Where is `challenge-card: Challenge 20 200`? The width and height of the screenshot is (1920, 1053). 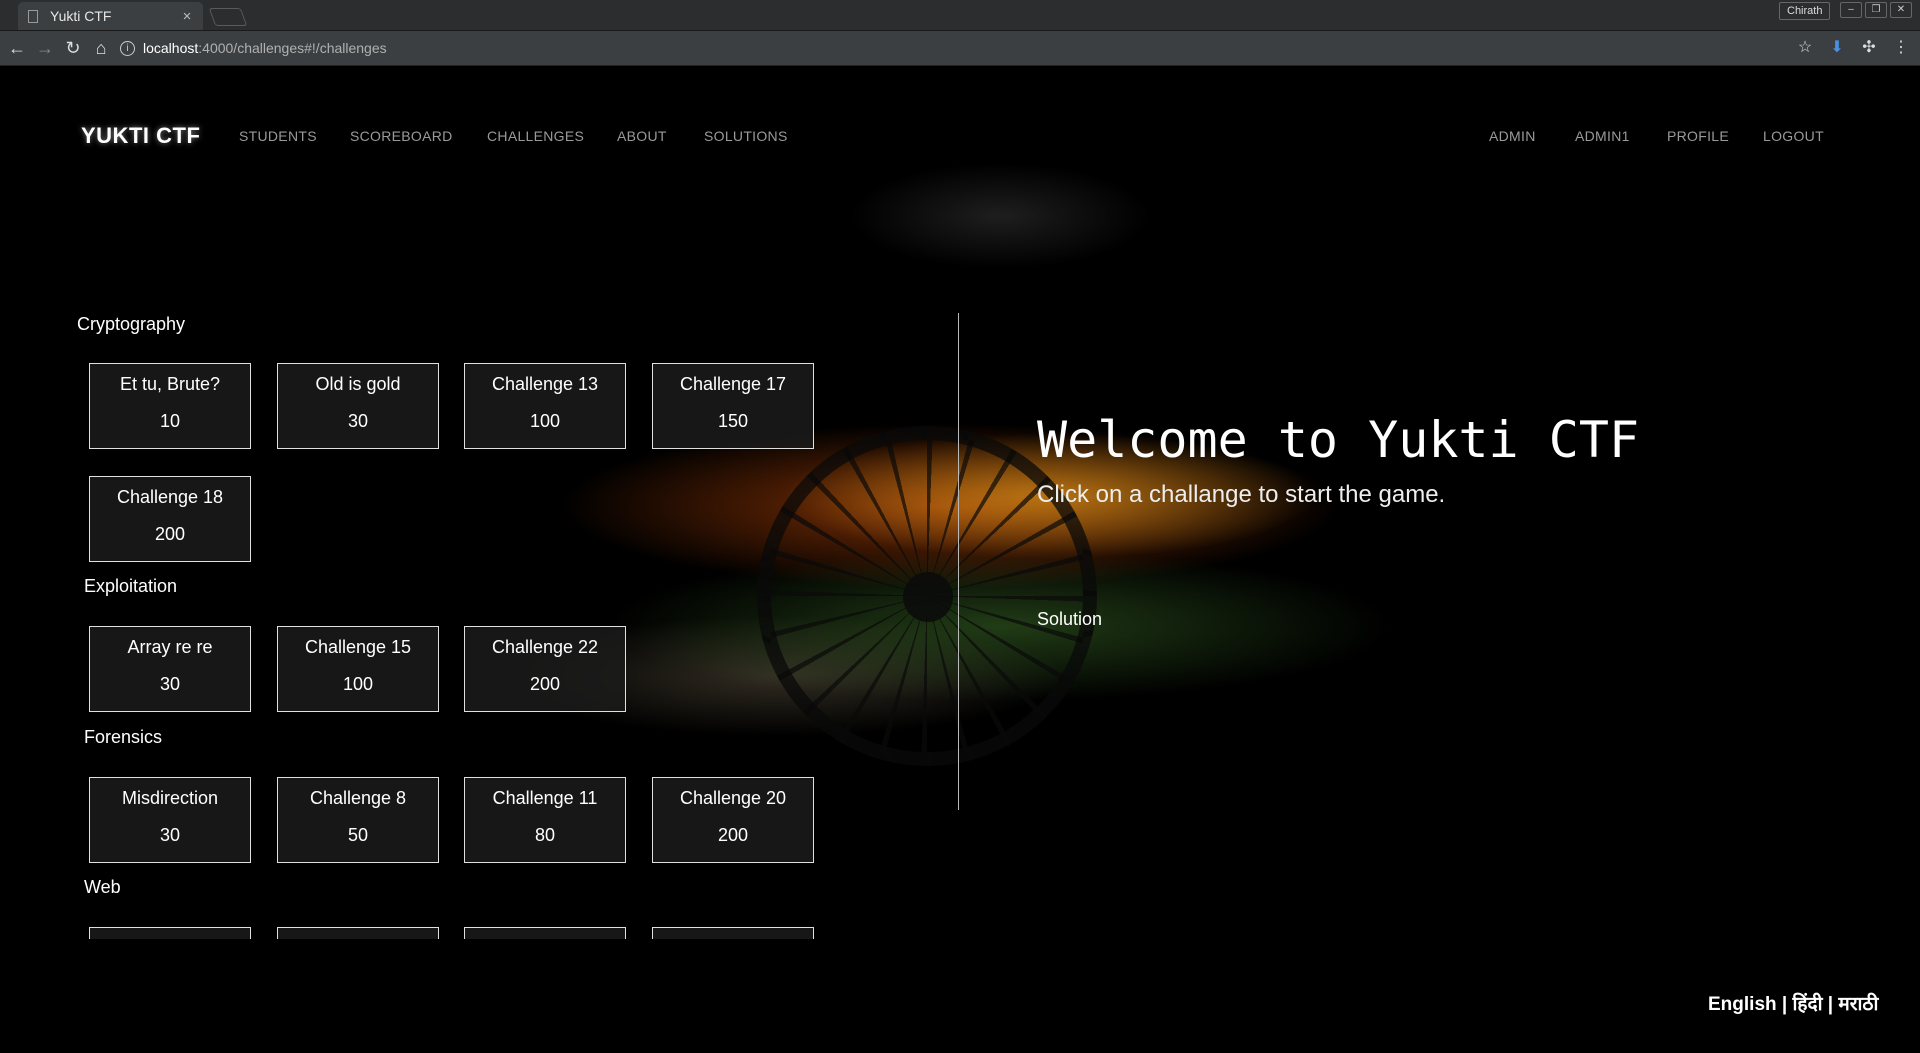 challenge-card: Challenge 20 200 is located at coordinates (733, 820).